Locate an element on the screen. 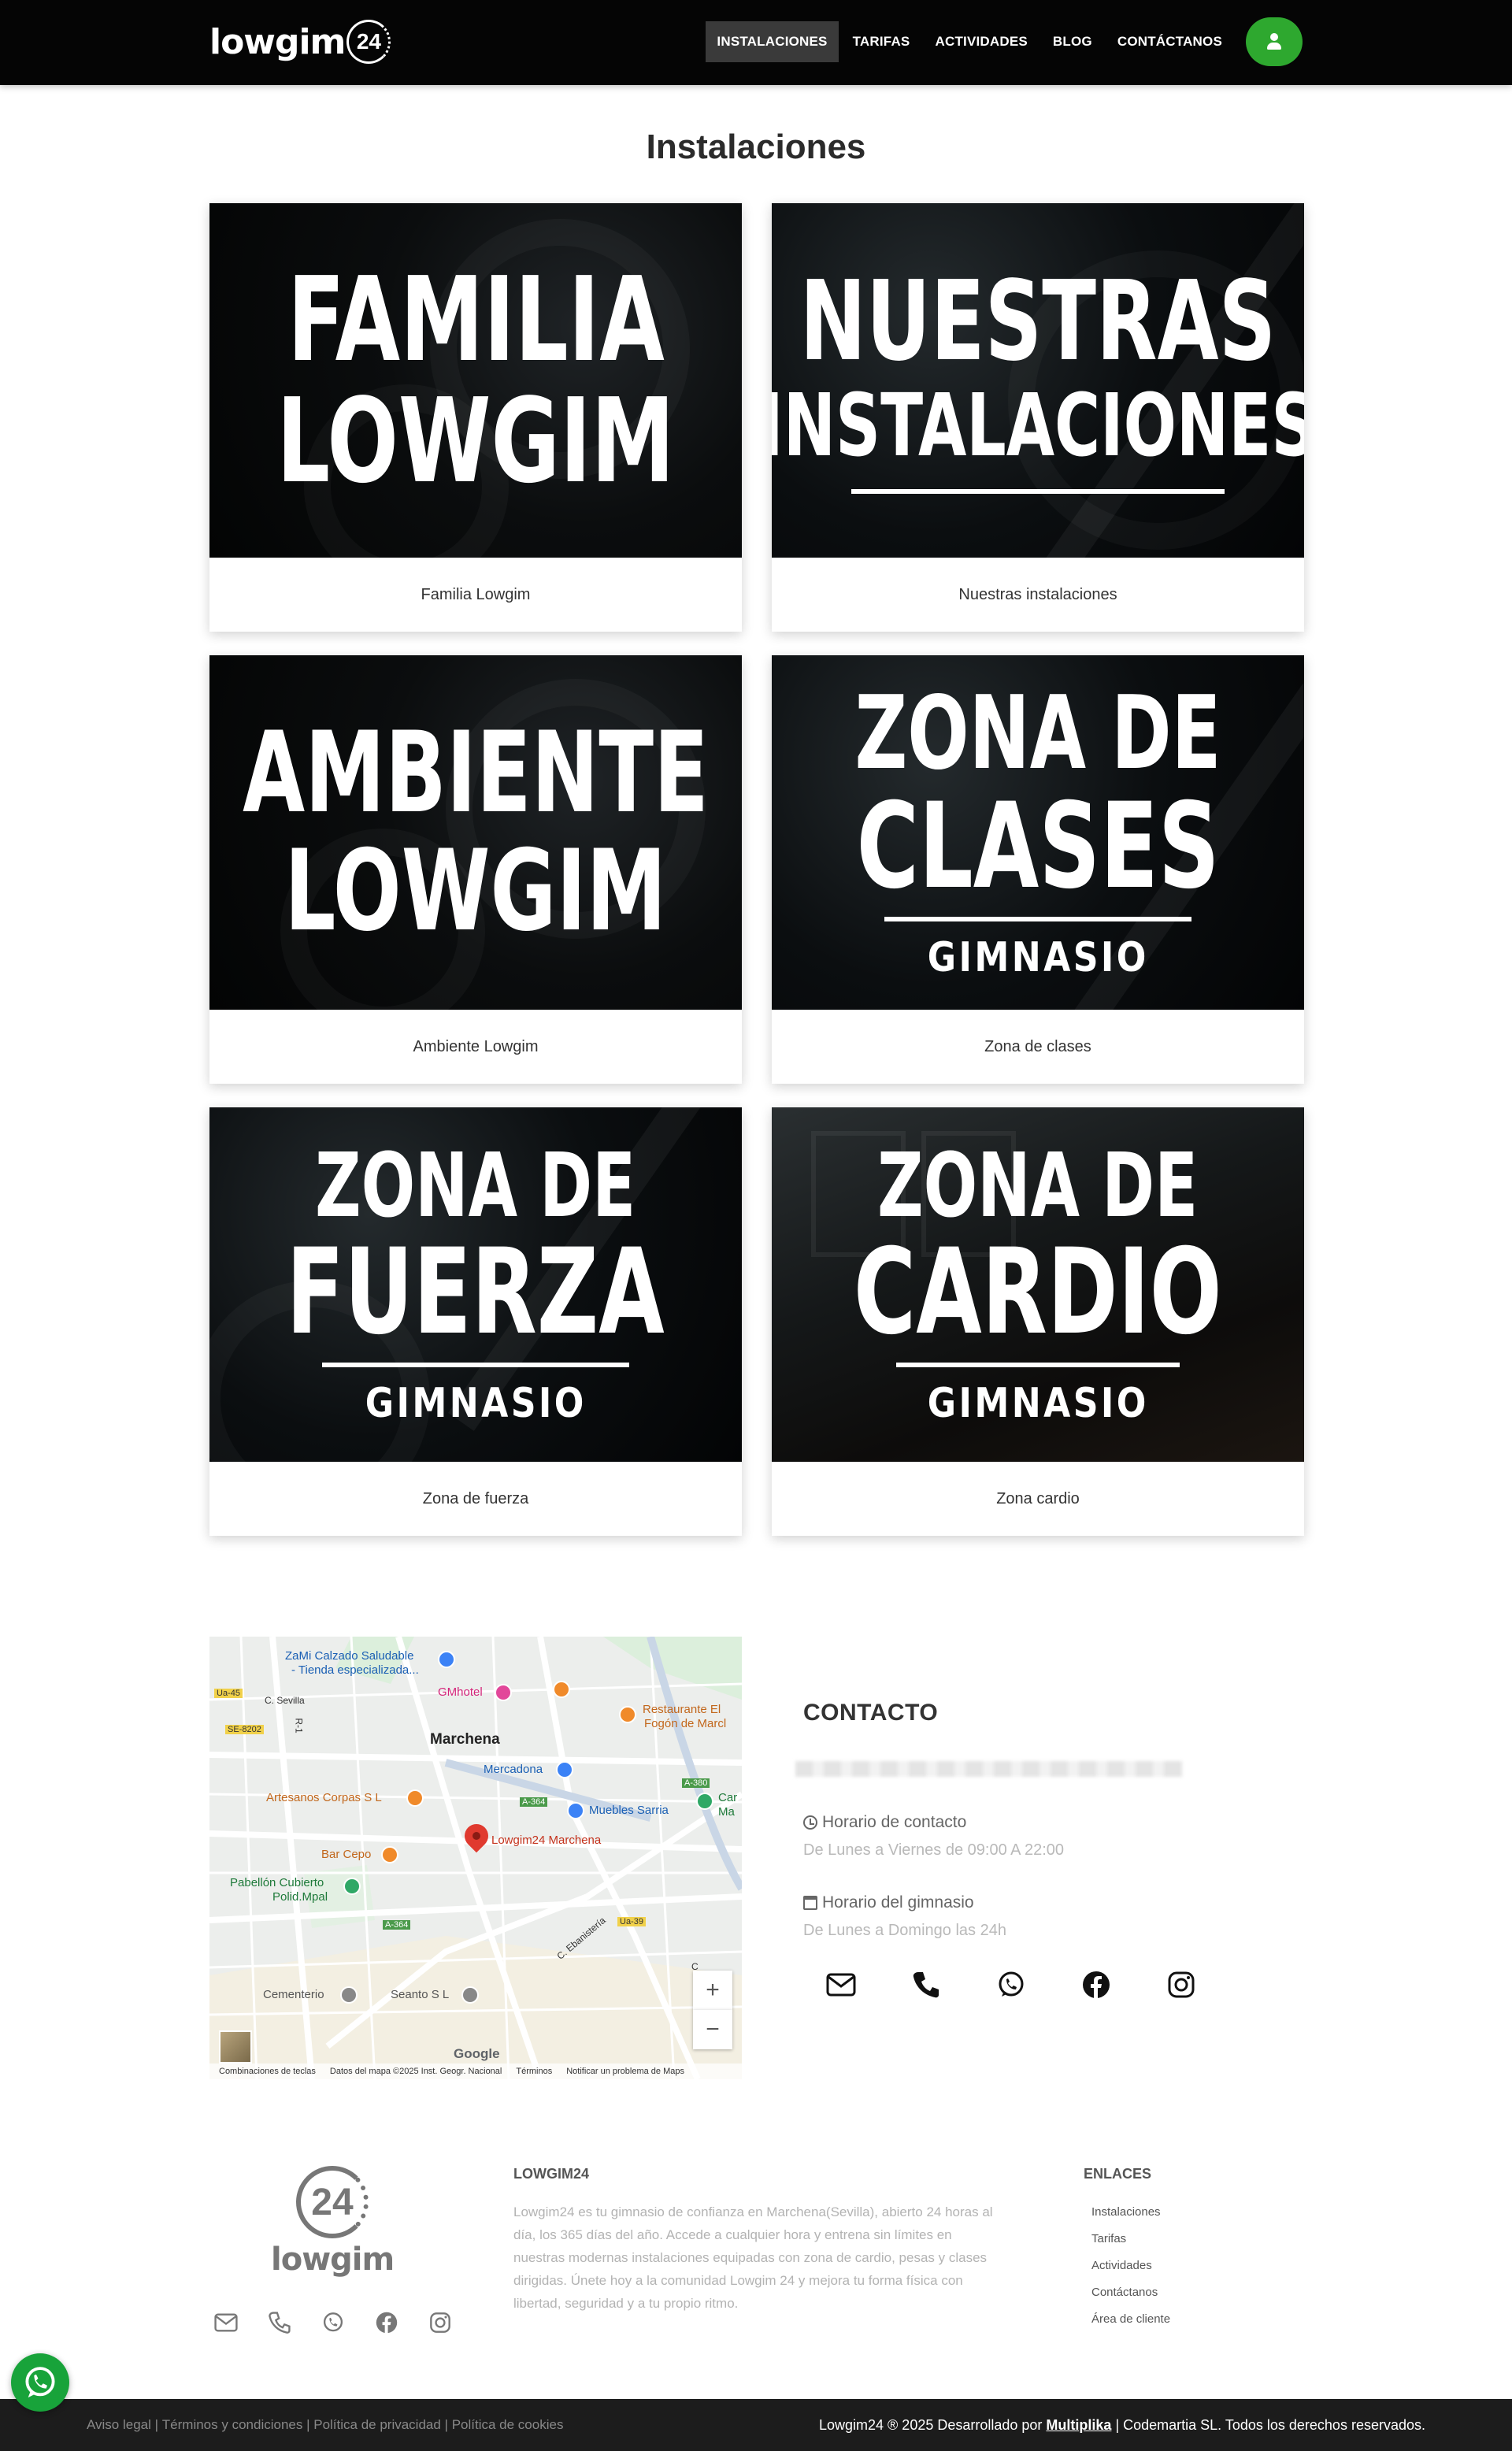 The height and width of the screenshot is (2451, 1512). card-image: ZONA DE CARDIO GIMNASIO is located at coordinates (1038, 1285).